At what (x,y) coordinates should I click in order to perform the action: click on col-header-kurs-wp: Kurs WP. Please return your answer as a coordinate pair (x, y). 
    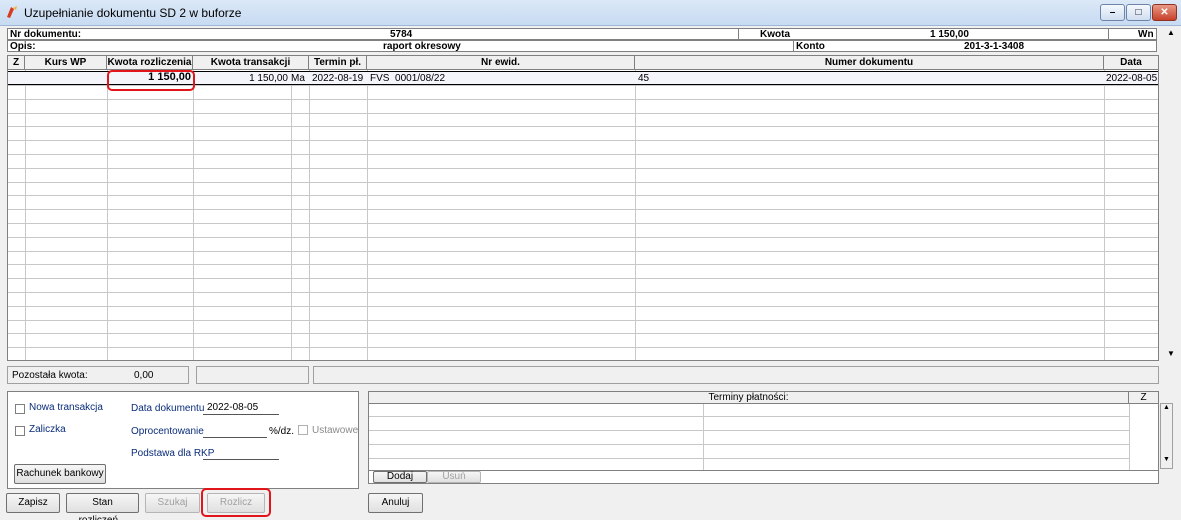
    Looking at the image, I should click on (66, 63).